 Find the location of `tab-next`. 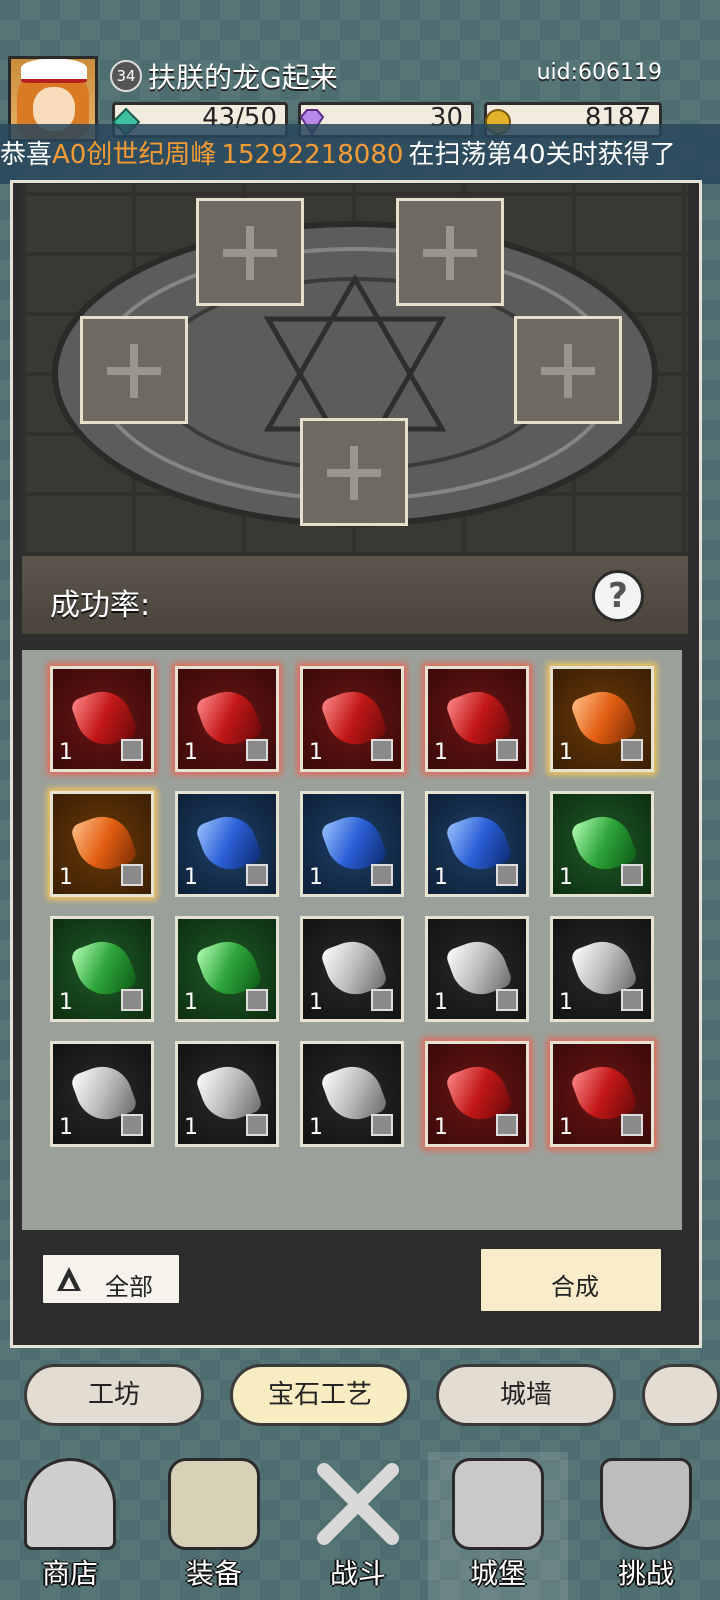

tab-next is located at coordinates (681, 1395).